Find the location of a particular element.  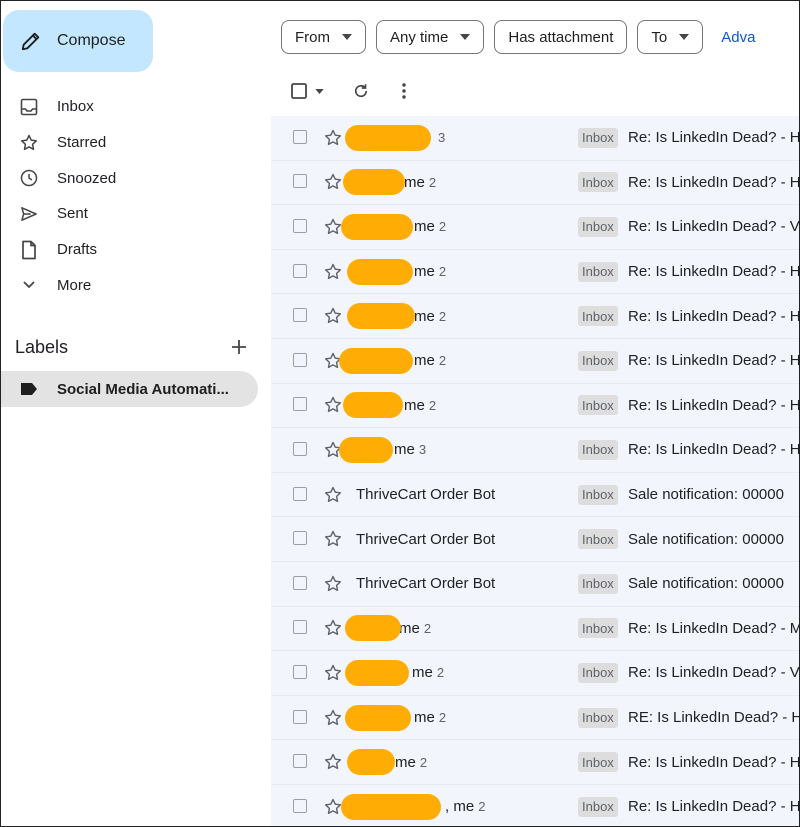

compose-button: Compose is located at coordinates (78, 41).